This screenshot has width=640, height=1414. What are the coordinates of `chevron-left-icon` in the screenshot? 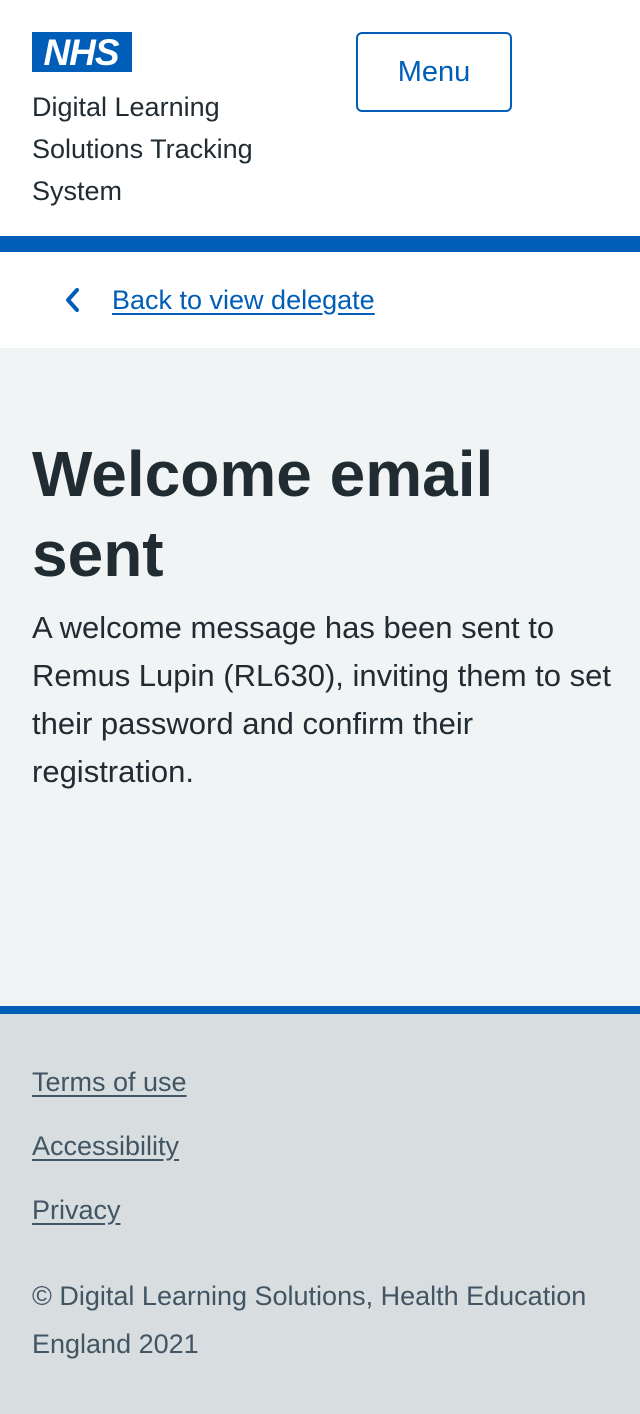 It's located at (72, 300).